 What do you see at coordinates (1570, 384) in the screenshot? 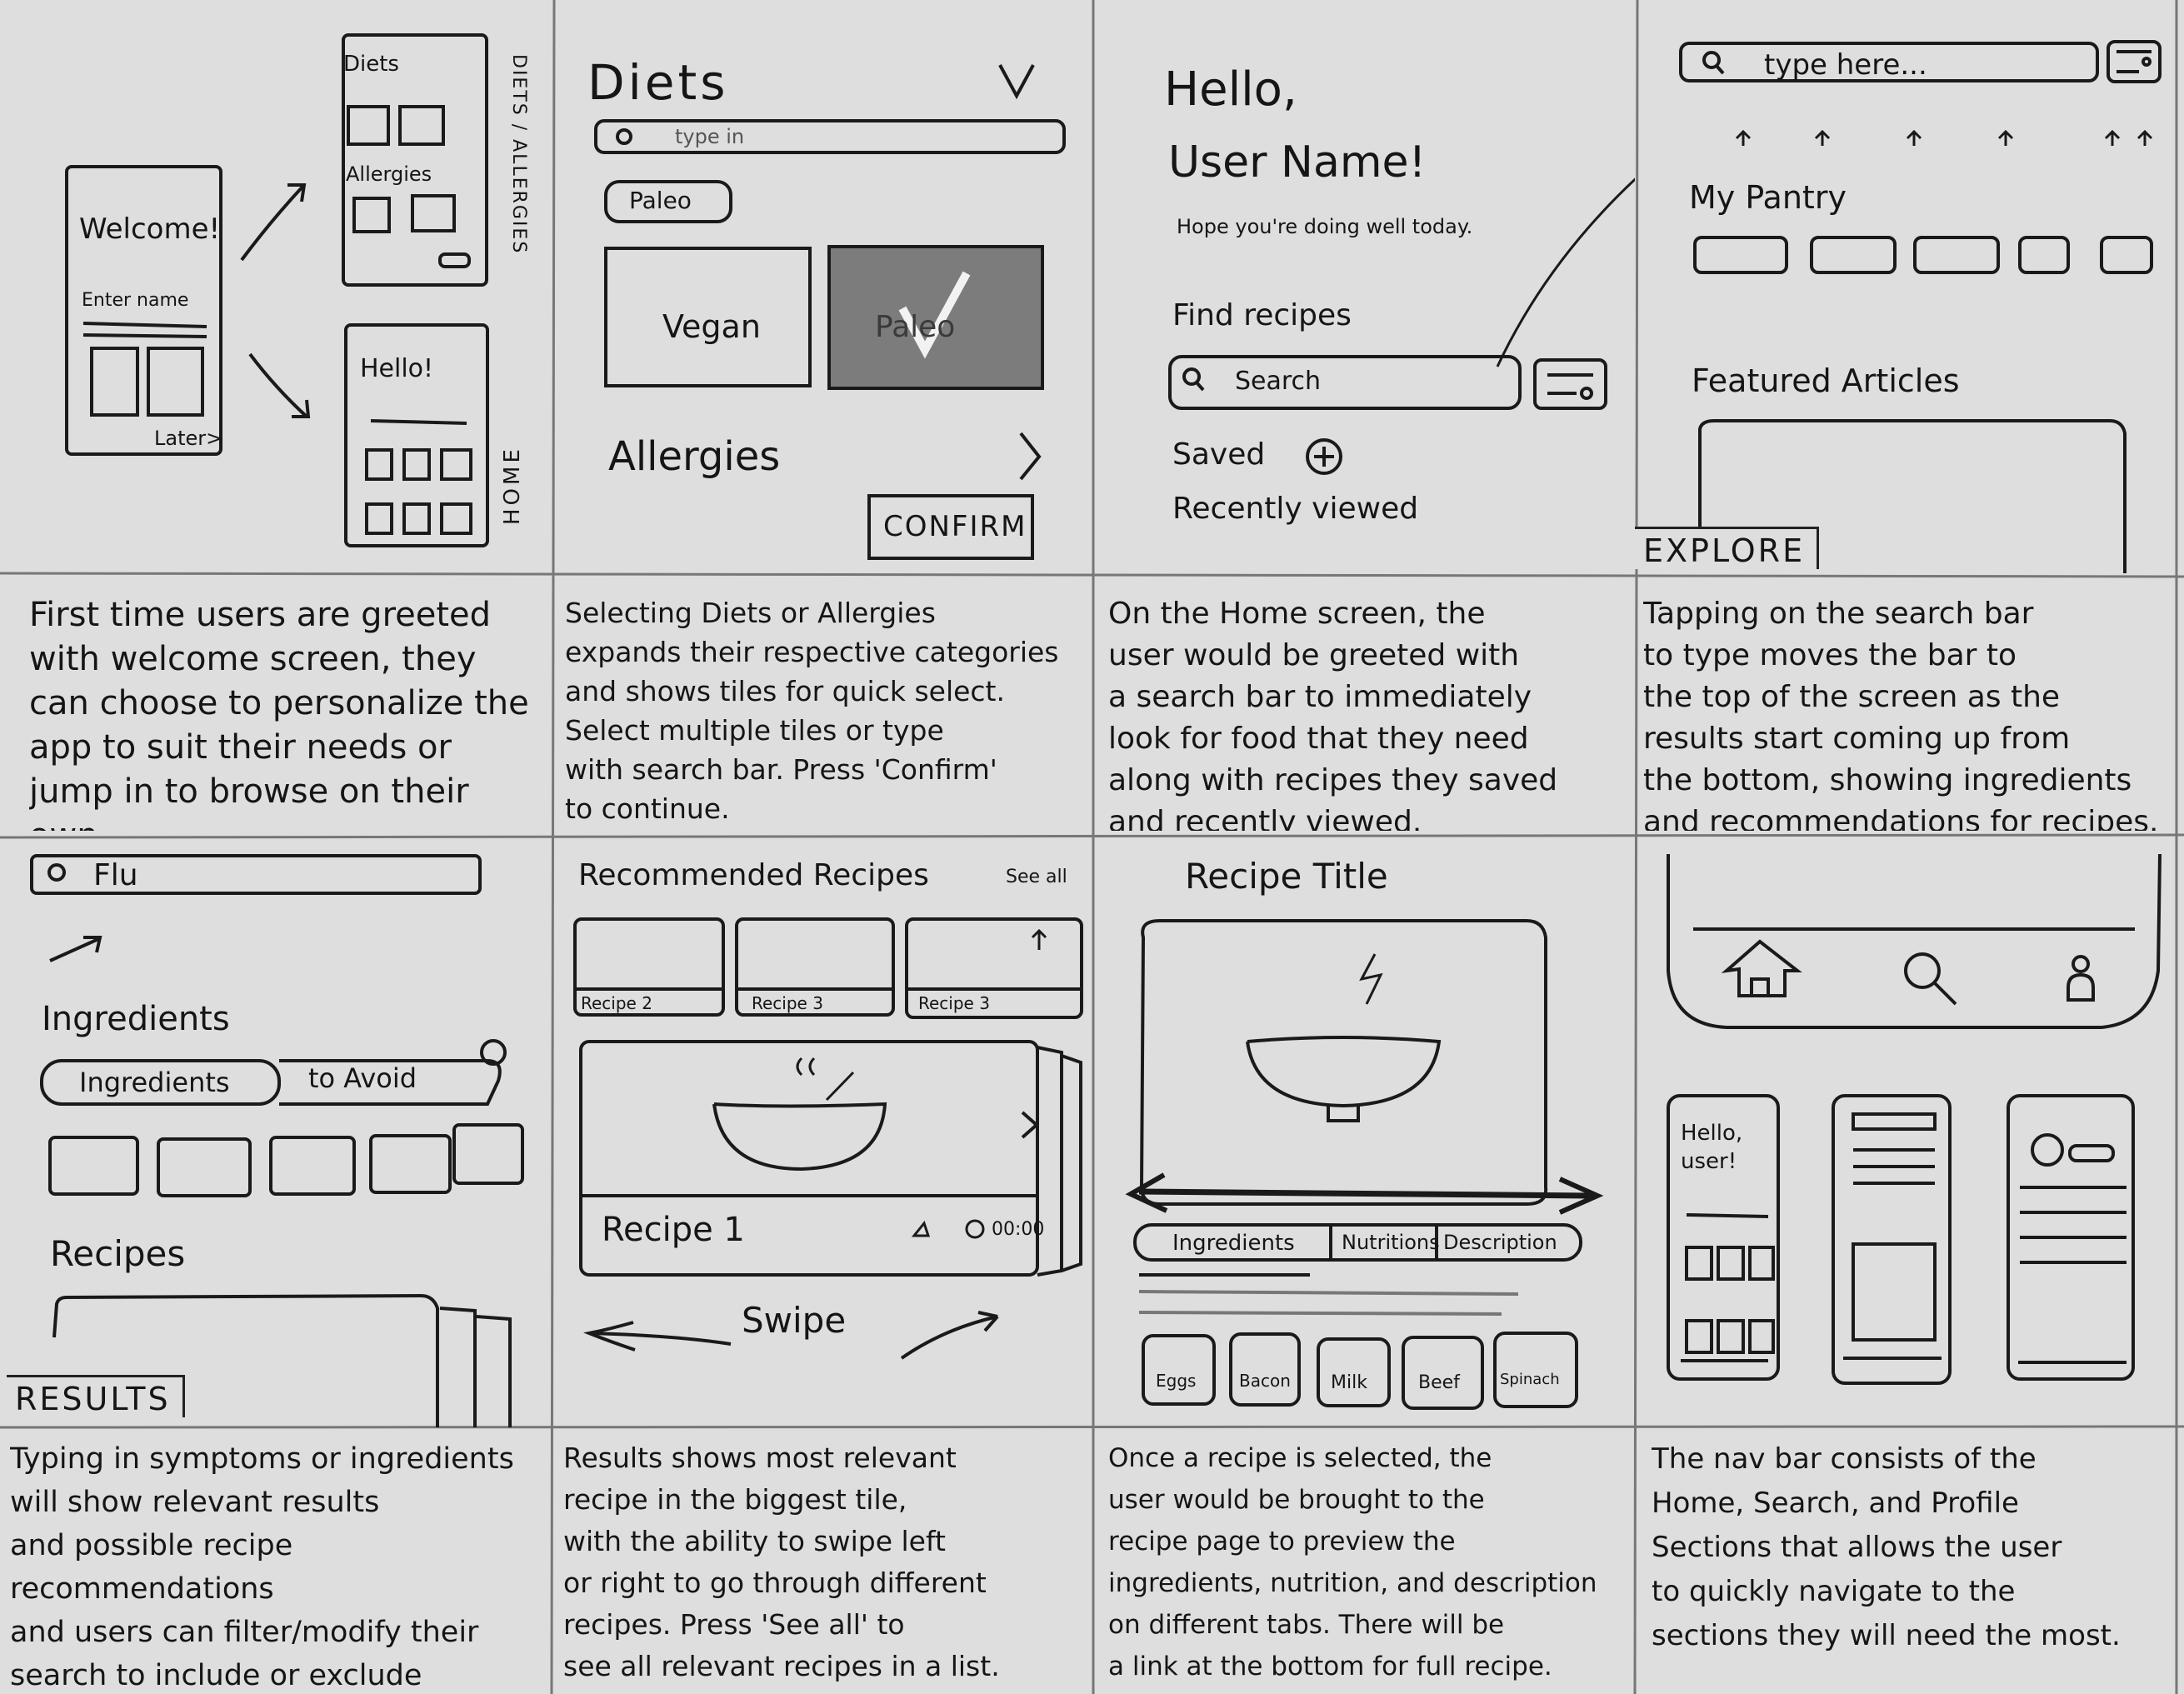
I see `filter-icon` at bounding box center [1570, 384].